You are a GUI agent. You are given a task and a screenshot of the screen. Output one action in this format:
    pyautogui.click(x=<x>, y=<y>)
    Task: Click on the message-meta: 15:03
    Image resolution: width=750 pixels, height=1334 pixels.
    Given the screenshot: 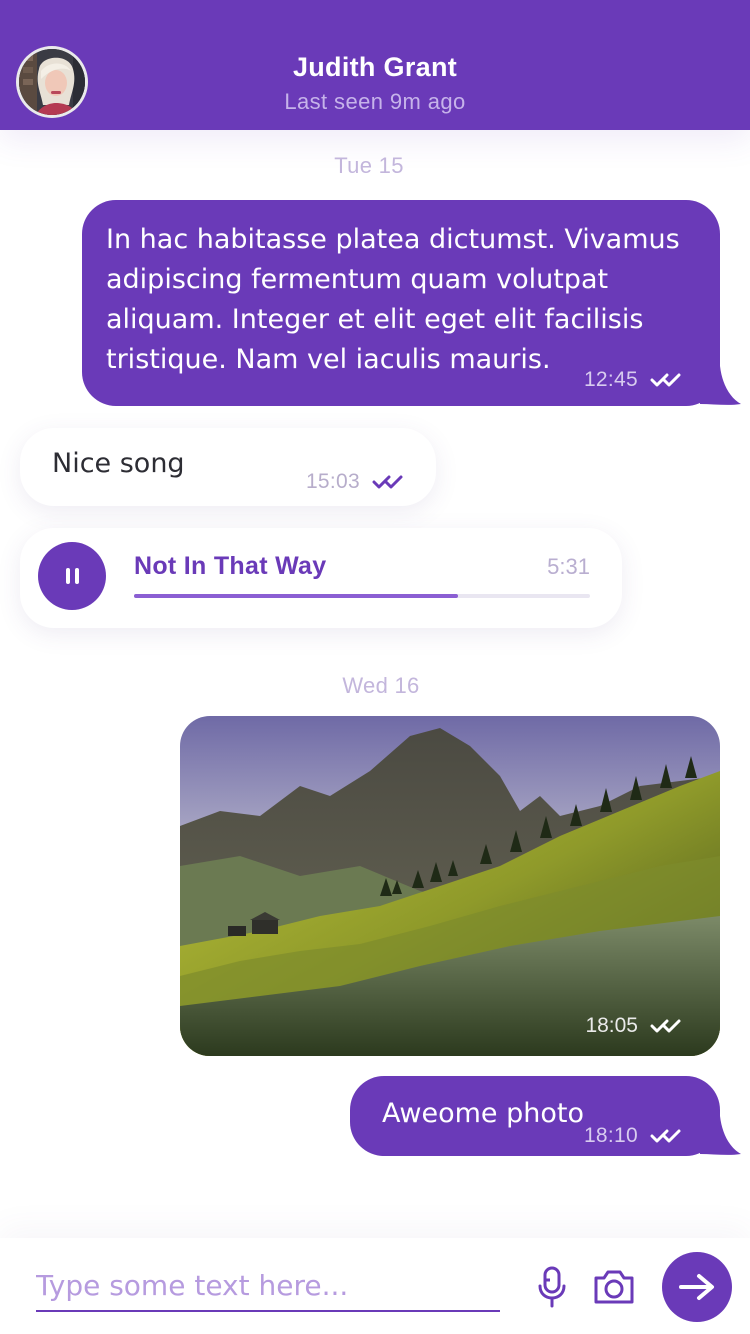 What is the action you would take?
    pyautogui.click(x=355, y=482)
    